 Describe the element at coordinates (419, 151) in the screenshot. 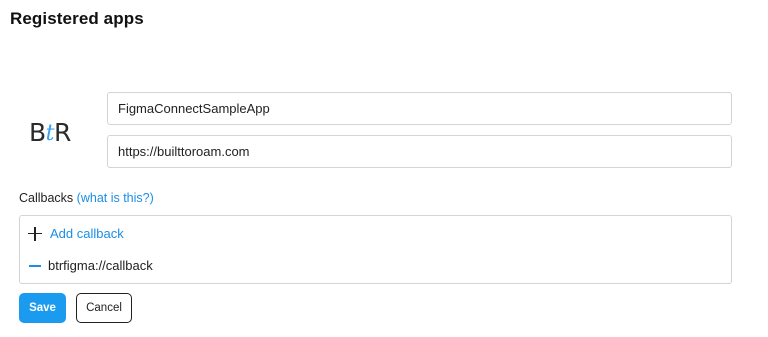

I see `app-url-input` at that location.